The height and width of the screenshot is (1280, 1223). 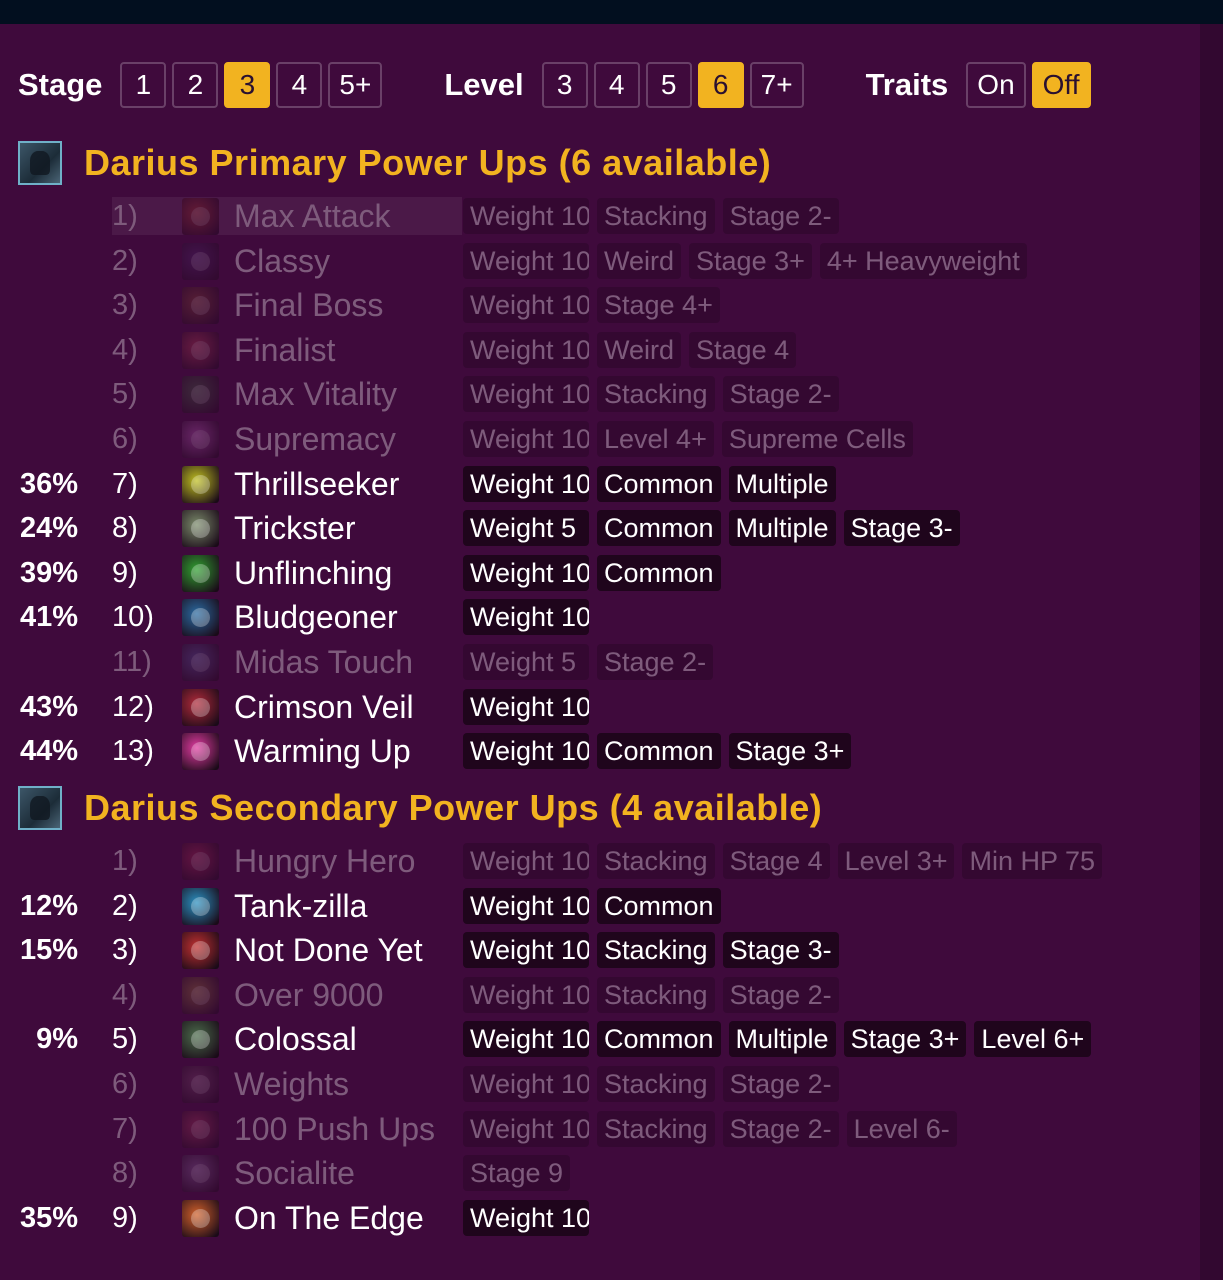 What do you see at coordinates (308, 305) in the screenshot?
I see `power-up-name: Final Boss` at bounding box center [308, 305].